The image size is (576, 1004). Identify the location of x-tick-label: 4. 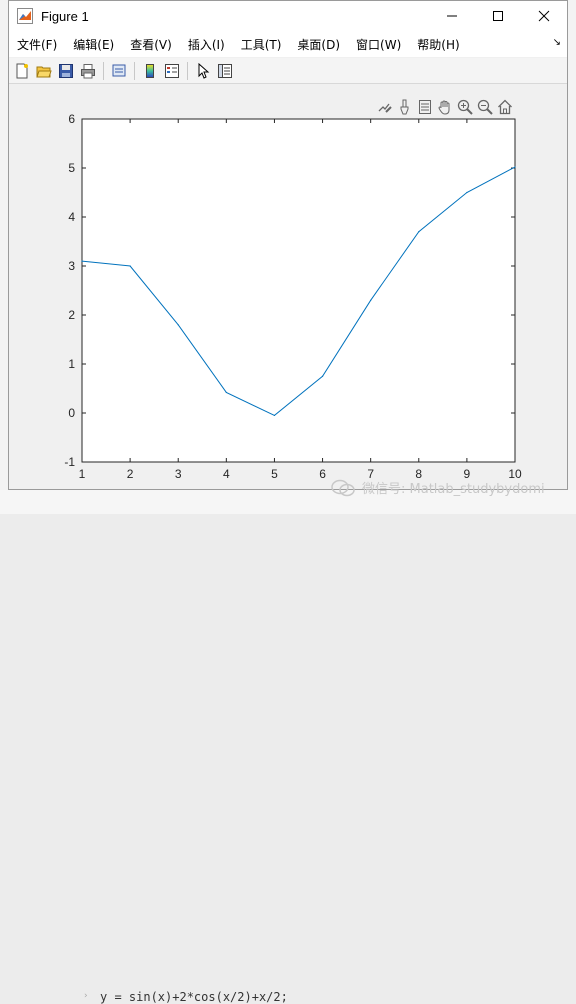
(226, 474).